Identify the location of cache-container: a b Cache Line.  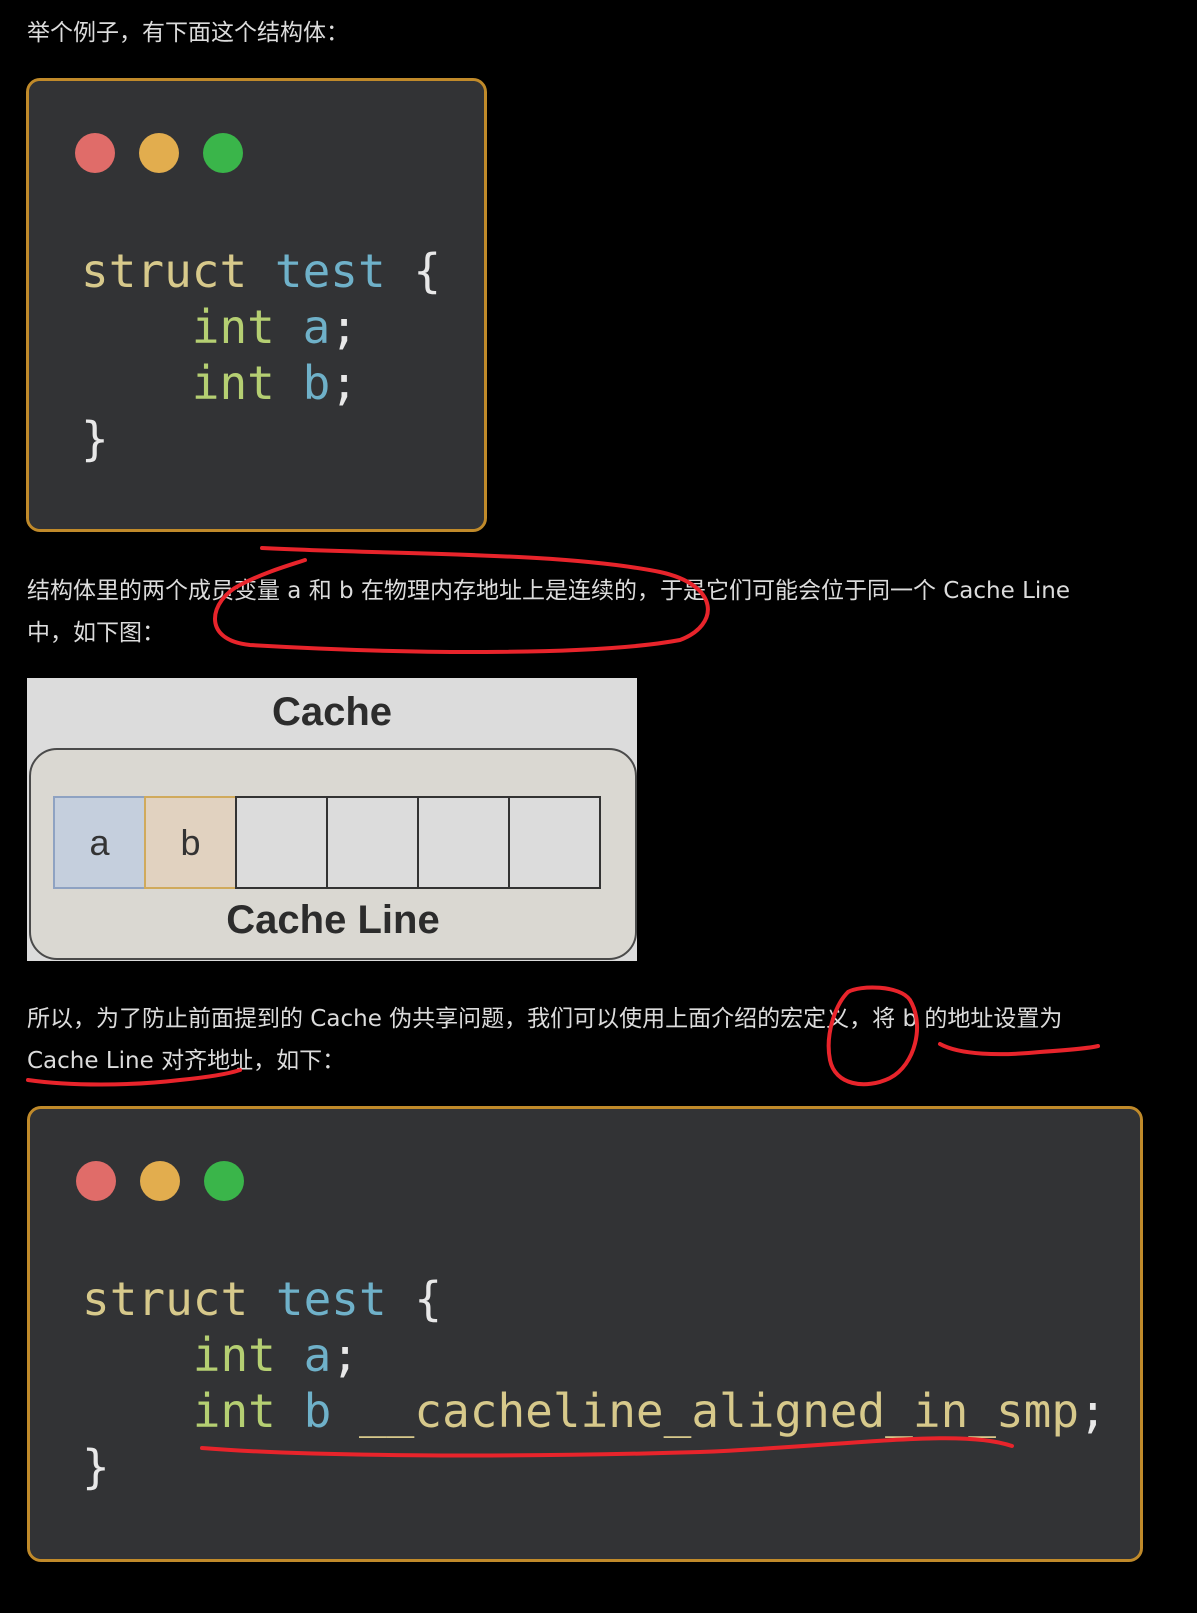
(333, 854).